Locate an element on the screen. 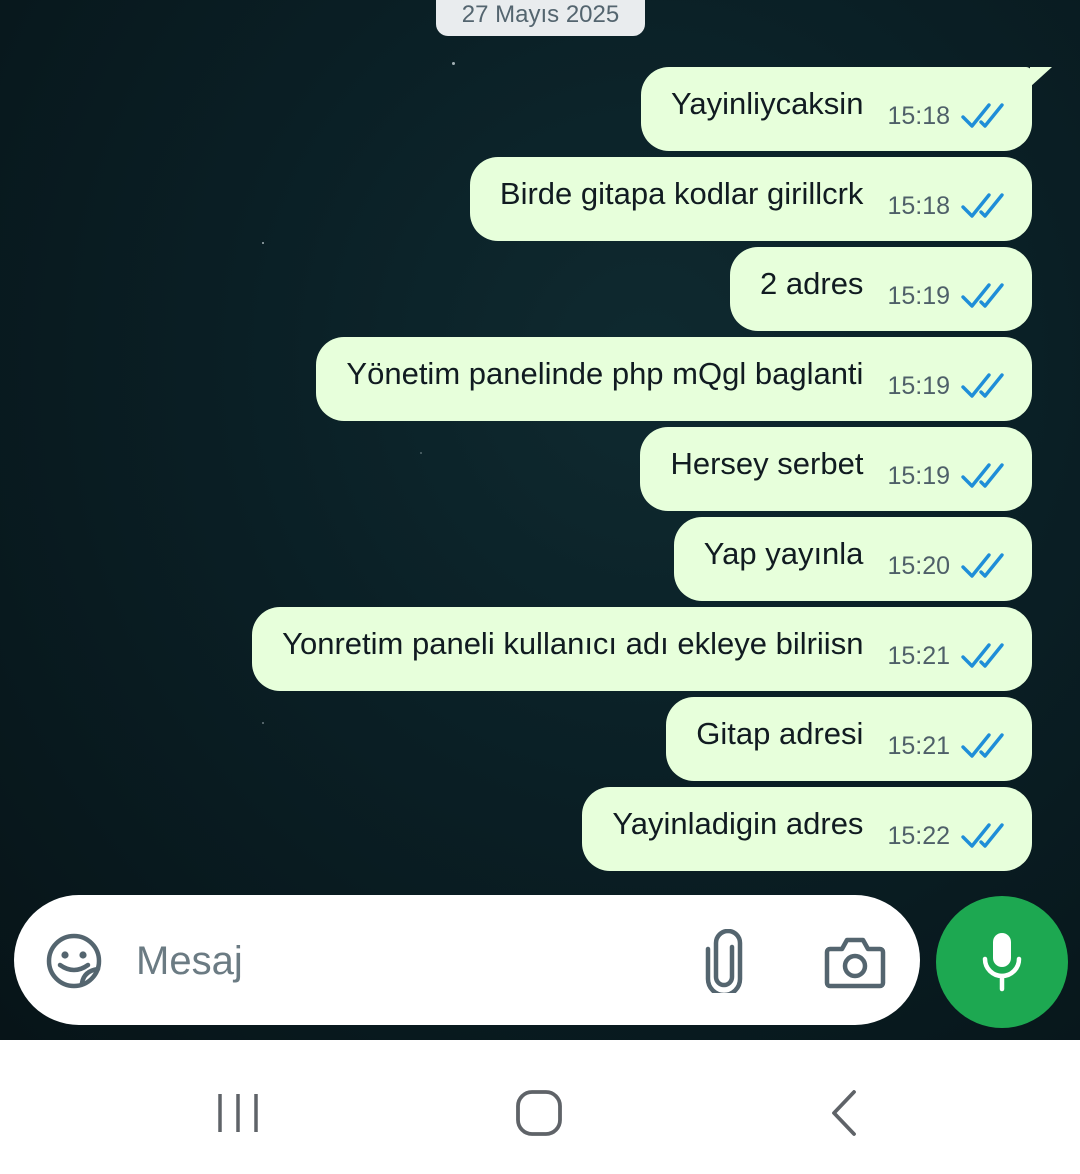 This screenshot has width=1080, height=1174. message-text: Gitap adresi is located at coordinates (780, 733).